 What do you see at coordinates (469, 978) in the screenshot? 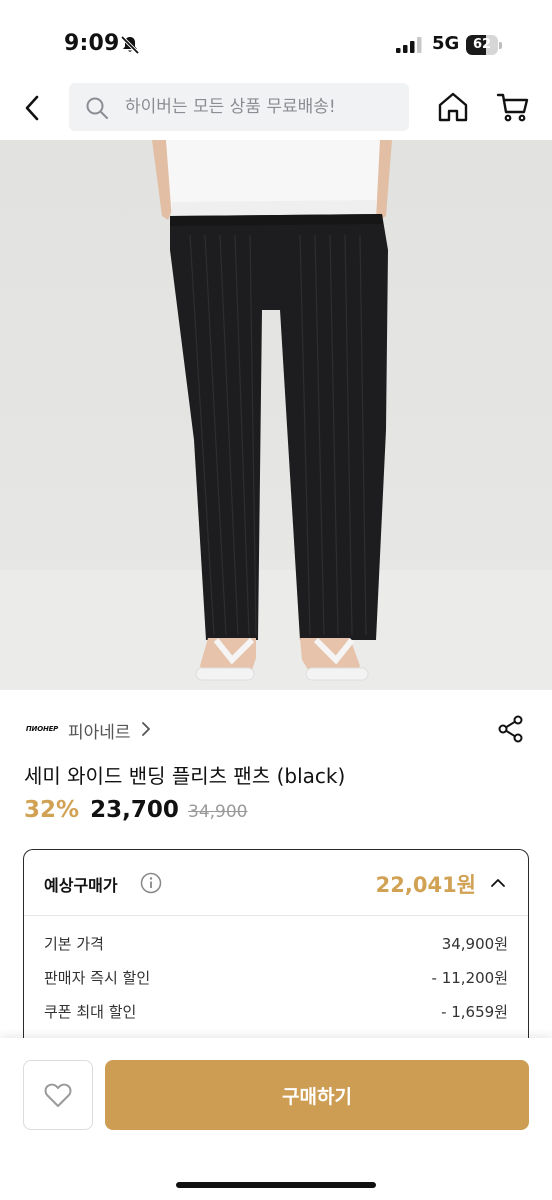
I see `row-value: - 11,200원` at bounding box center [469, 978].